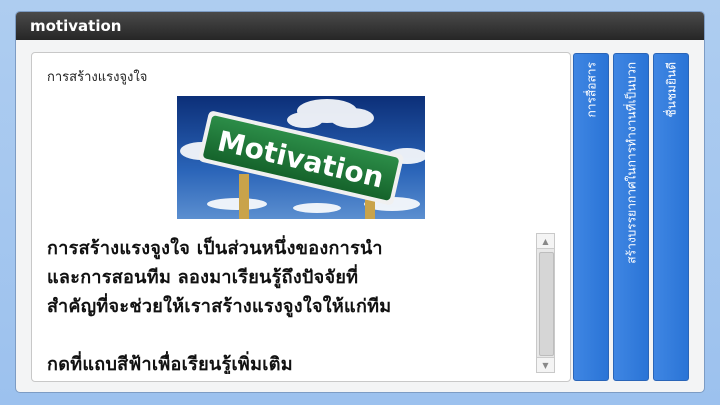  I want to click on chevron-up-icon: ▲, so click(545, 241).